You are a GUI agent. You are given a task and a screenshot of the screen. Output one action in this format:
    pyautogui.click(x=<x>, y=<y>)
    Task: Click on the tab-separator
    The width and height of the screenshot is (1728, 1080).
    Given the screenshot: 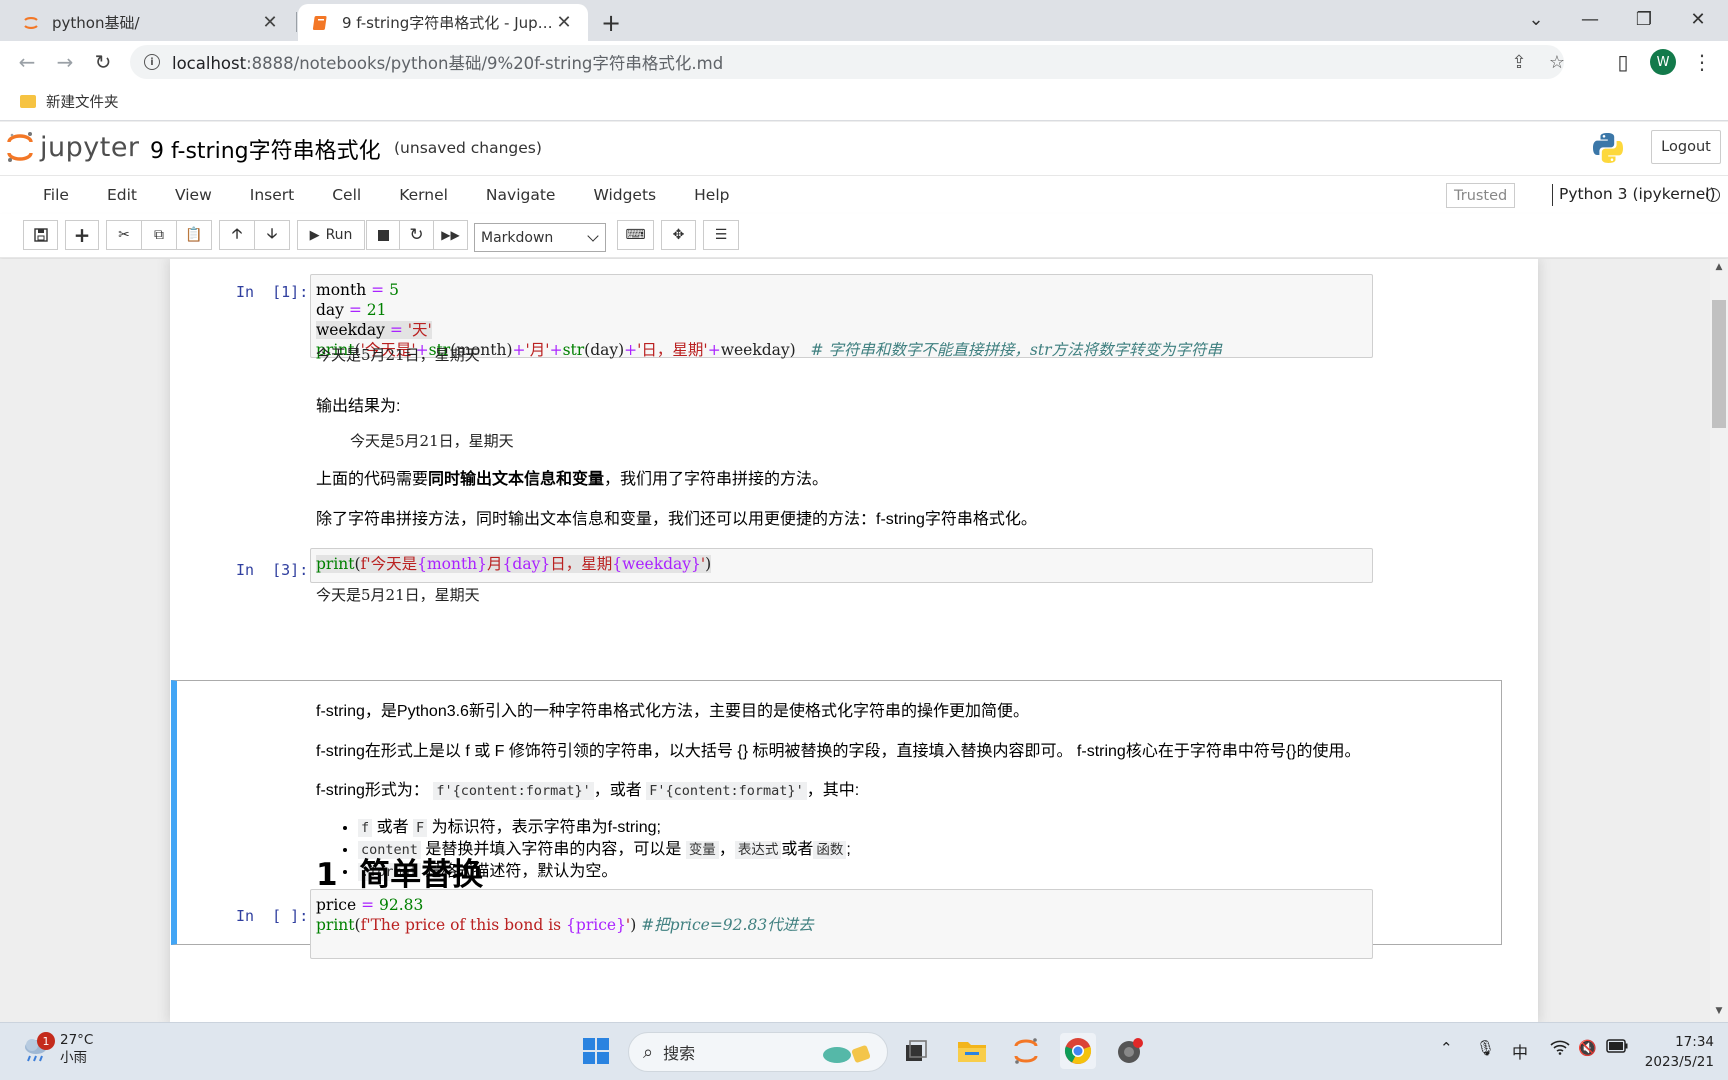 What is the action you would take?
    pyautogui.click(x=296, y=22)
    